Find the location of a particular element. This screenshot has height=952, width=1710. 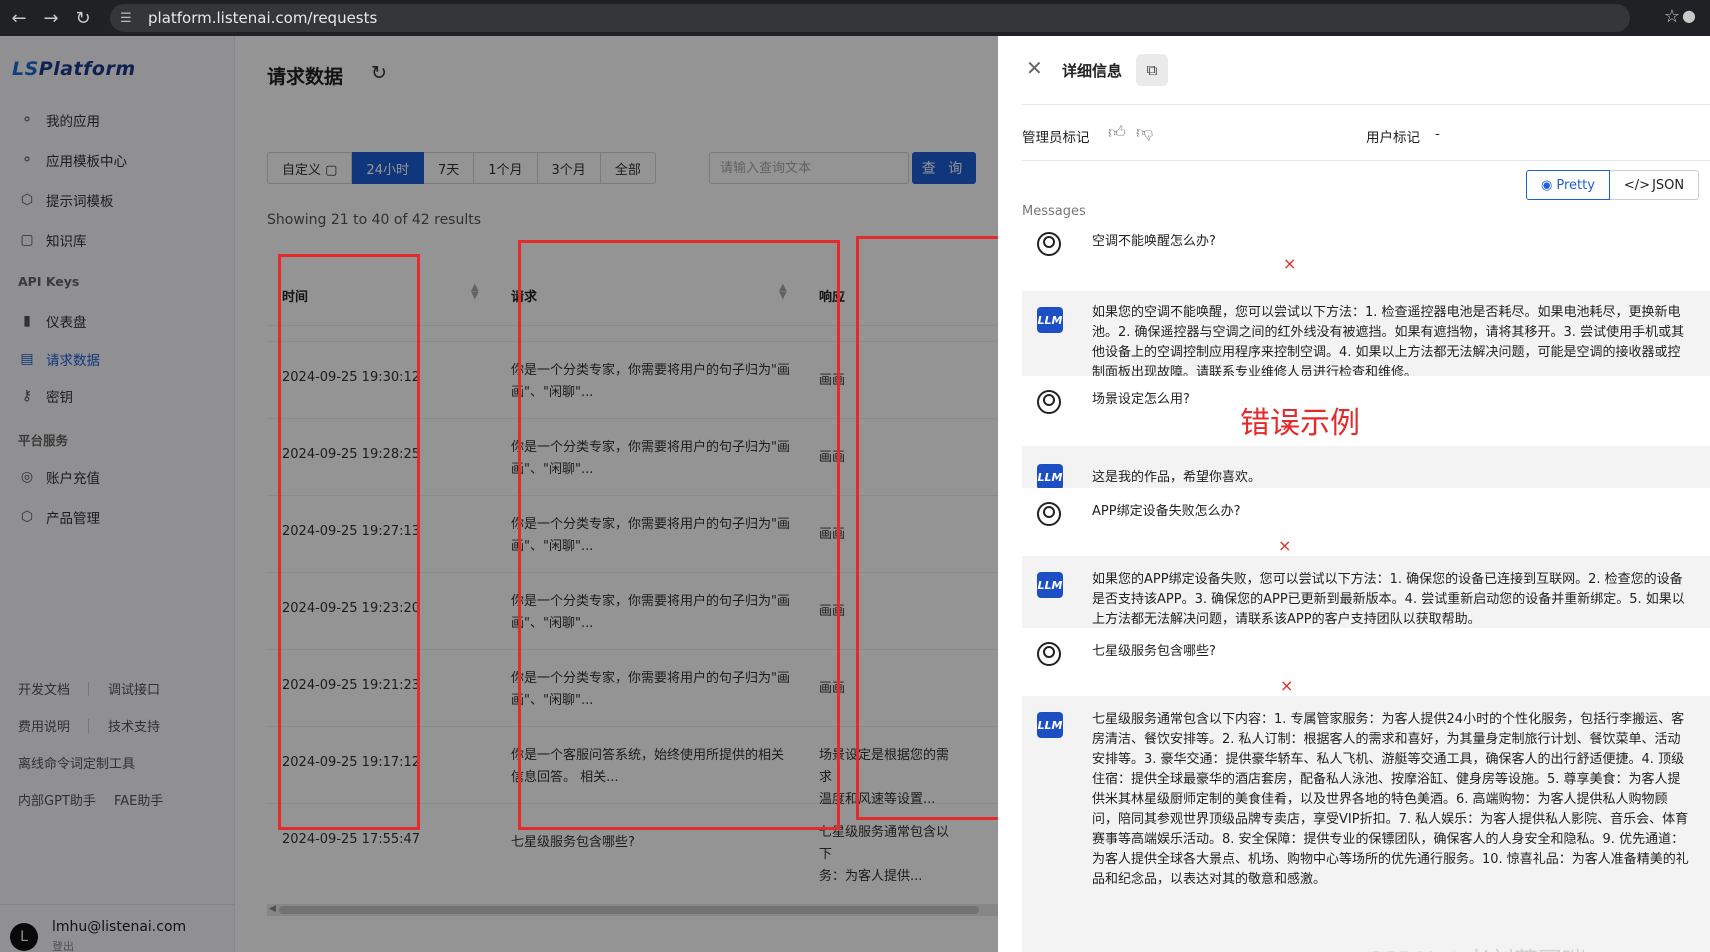

filter-24h: 24小时 is located at coordinates (388, 168).